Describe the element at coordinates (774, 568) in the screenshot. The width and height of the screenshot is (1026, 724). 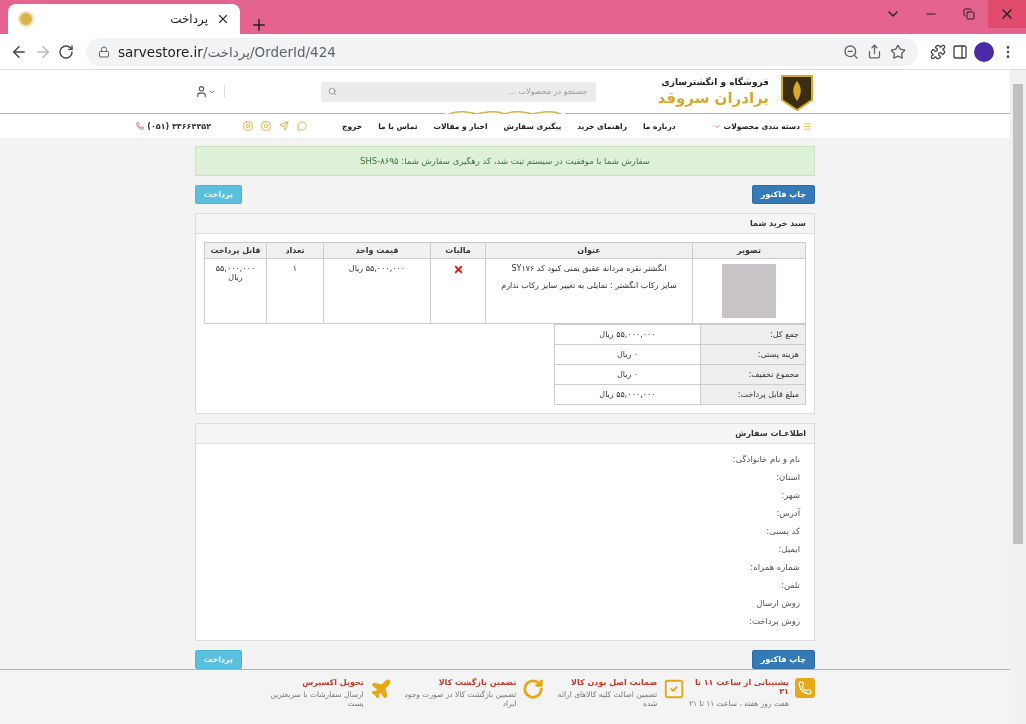
I see `field-label: شماره همراه:` at that location.